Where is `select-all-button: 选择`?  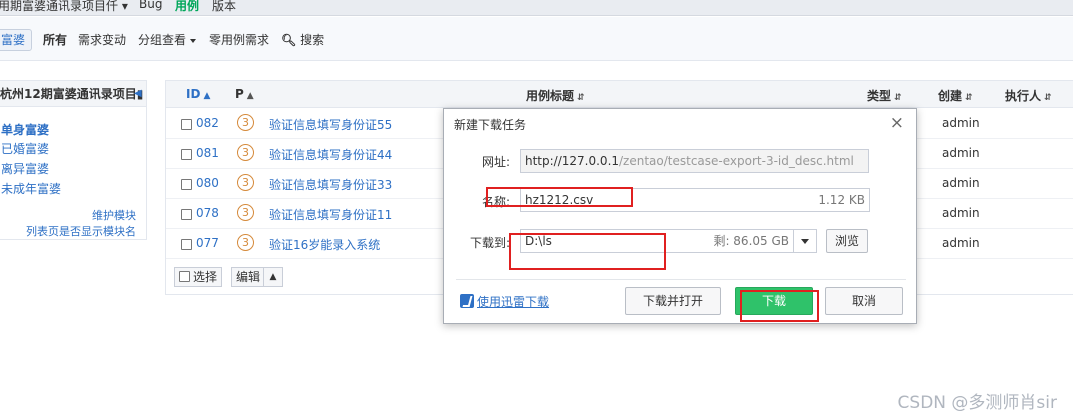
select-all-button: 选择 is located at coordinates (198, 277).